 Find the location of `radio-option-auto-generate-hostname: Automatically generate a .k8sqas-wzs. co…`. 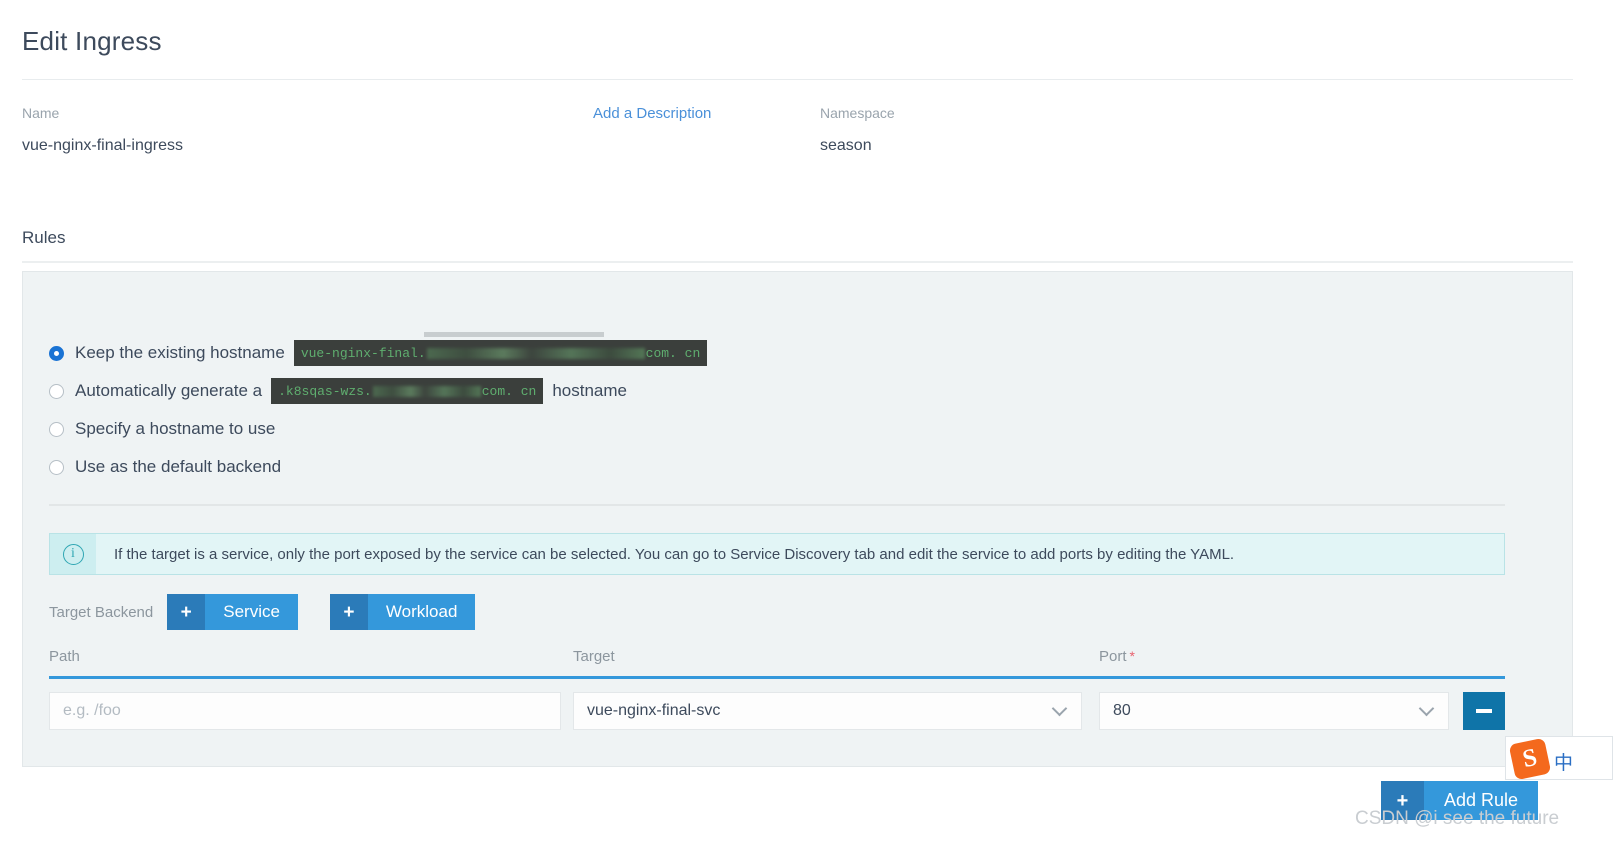

radio-option-auto-generate-hostname: Automatically generate a .k8sqas-wzs. co… is located at coordinates (382, 391).